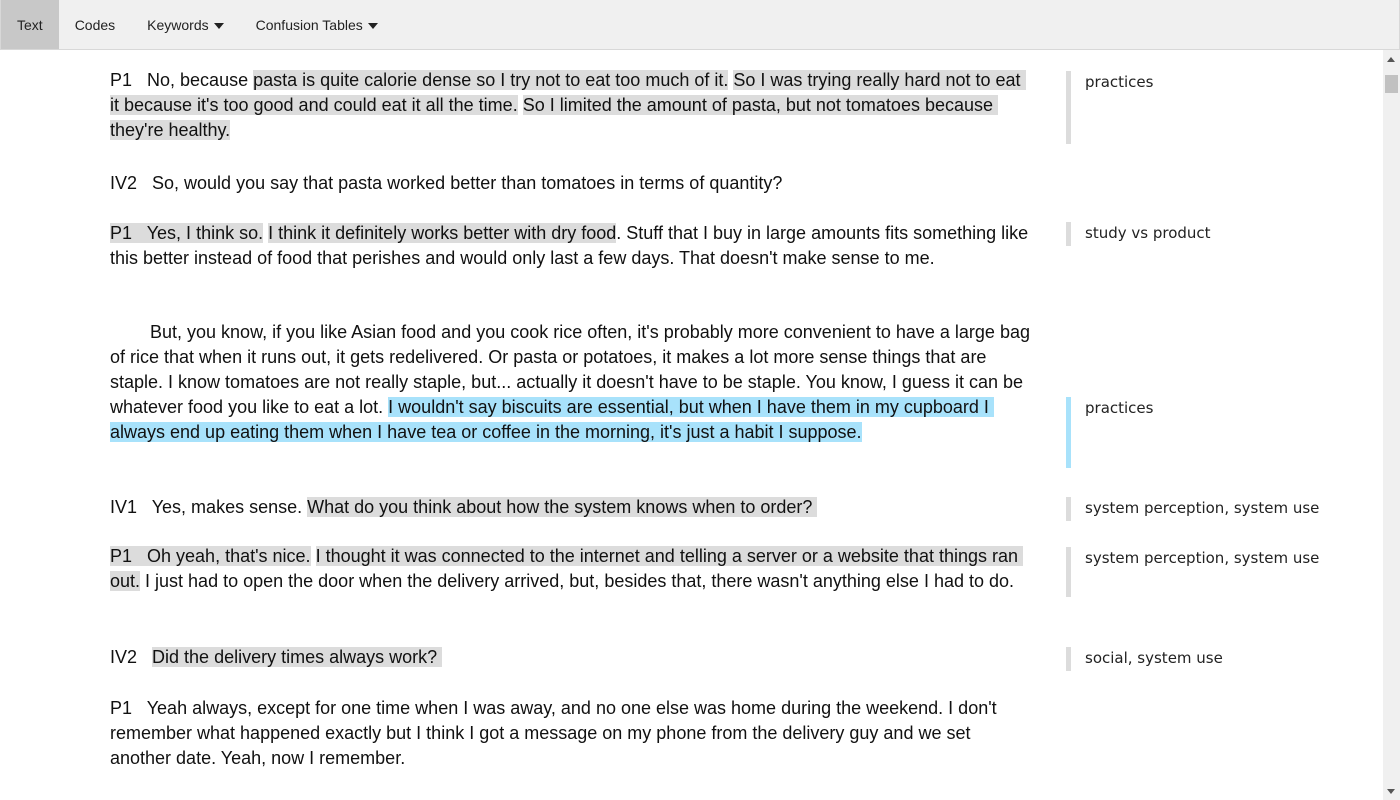 This screenshot has height=800, width=1400. Describe the element at coordinates (187, 233) in the screenshot. I see `coded-highlight: P1 Yes, I think so.` at that location.